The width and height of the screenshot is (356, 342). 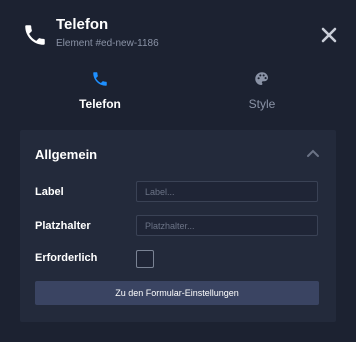 What do you see at coordinates (261, 78) in the screenshot?
I see `palette-icon` at bounding box center [261, 78].